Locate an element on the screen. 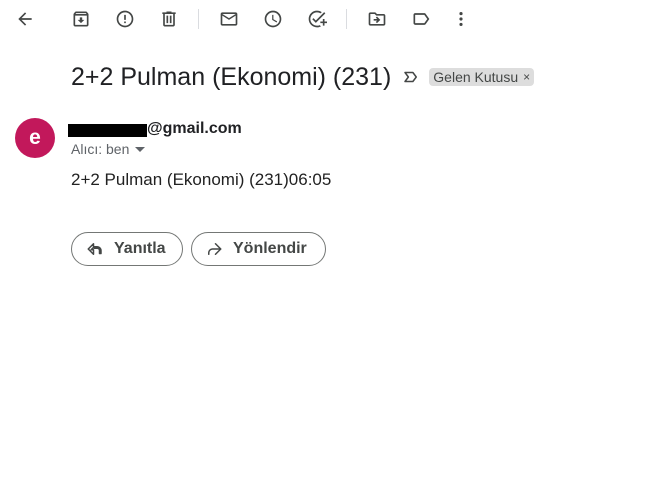 This screenshot has height=481, width=669. more-options-button is located at coordinates (461, 19).